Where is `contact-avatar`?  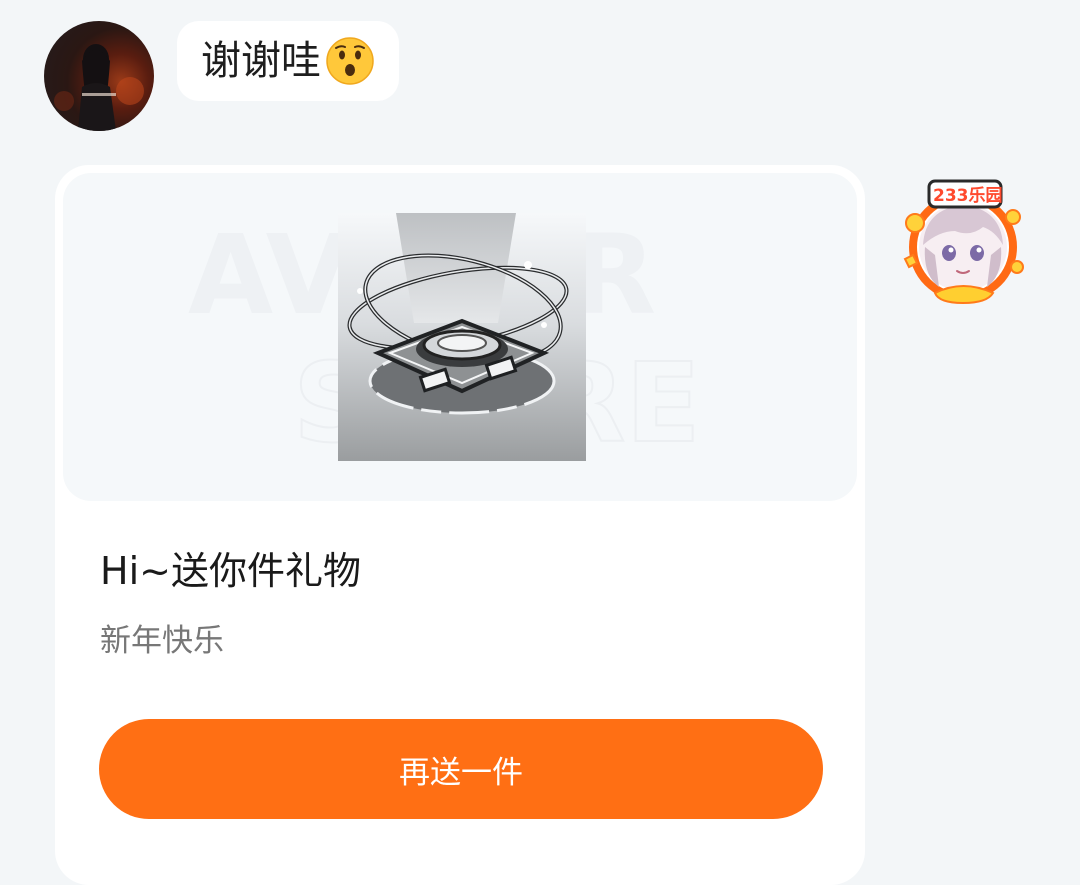 contact-avatar is located at coordinates (99, 76).